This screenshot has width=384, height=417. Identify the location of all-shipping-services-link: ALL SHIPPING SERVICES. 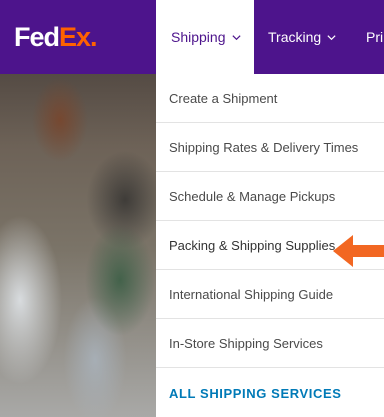
(270, 393).